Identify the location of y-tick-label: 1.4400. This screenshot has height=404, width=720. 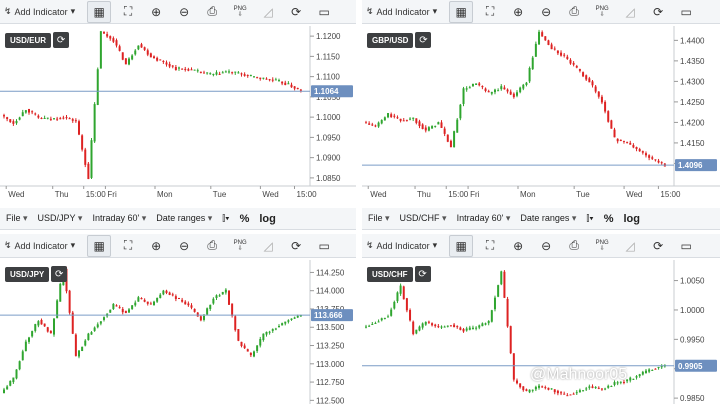
(692, 40).